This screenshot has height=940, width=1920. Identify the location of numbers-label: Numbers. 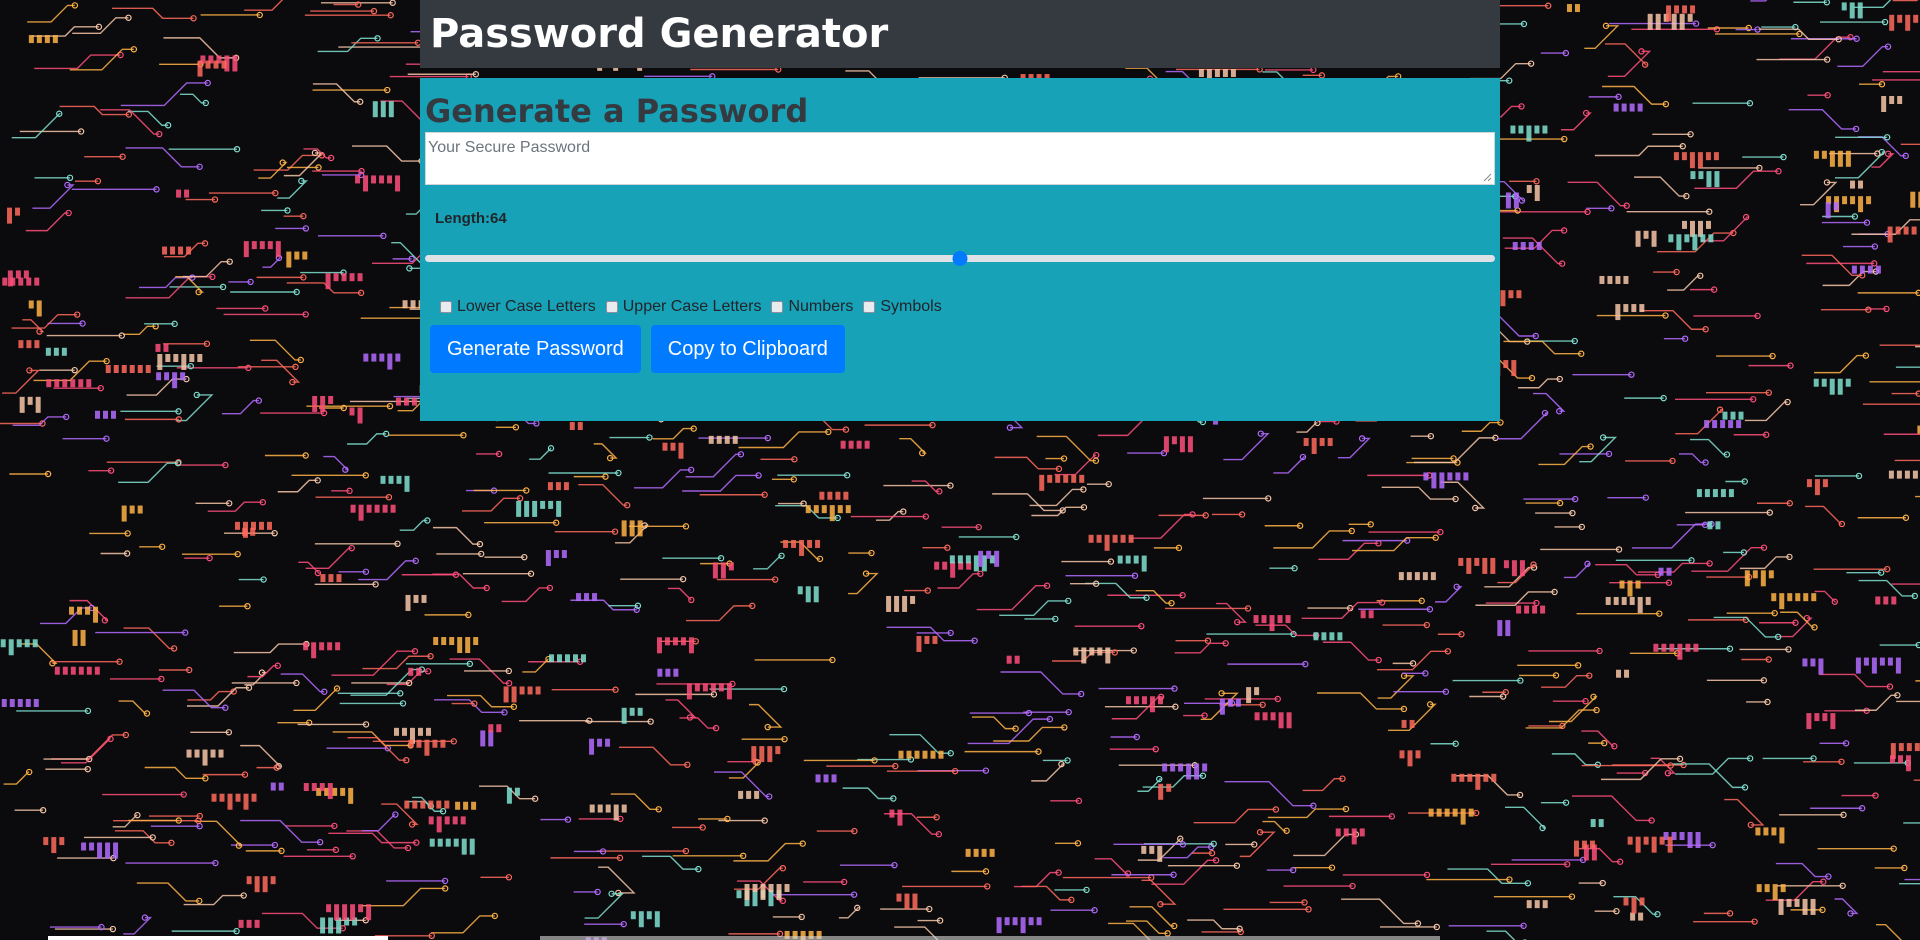
(821, 307).